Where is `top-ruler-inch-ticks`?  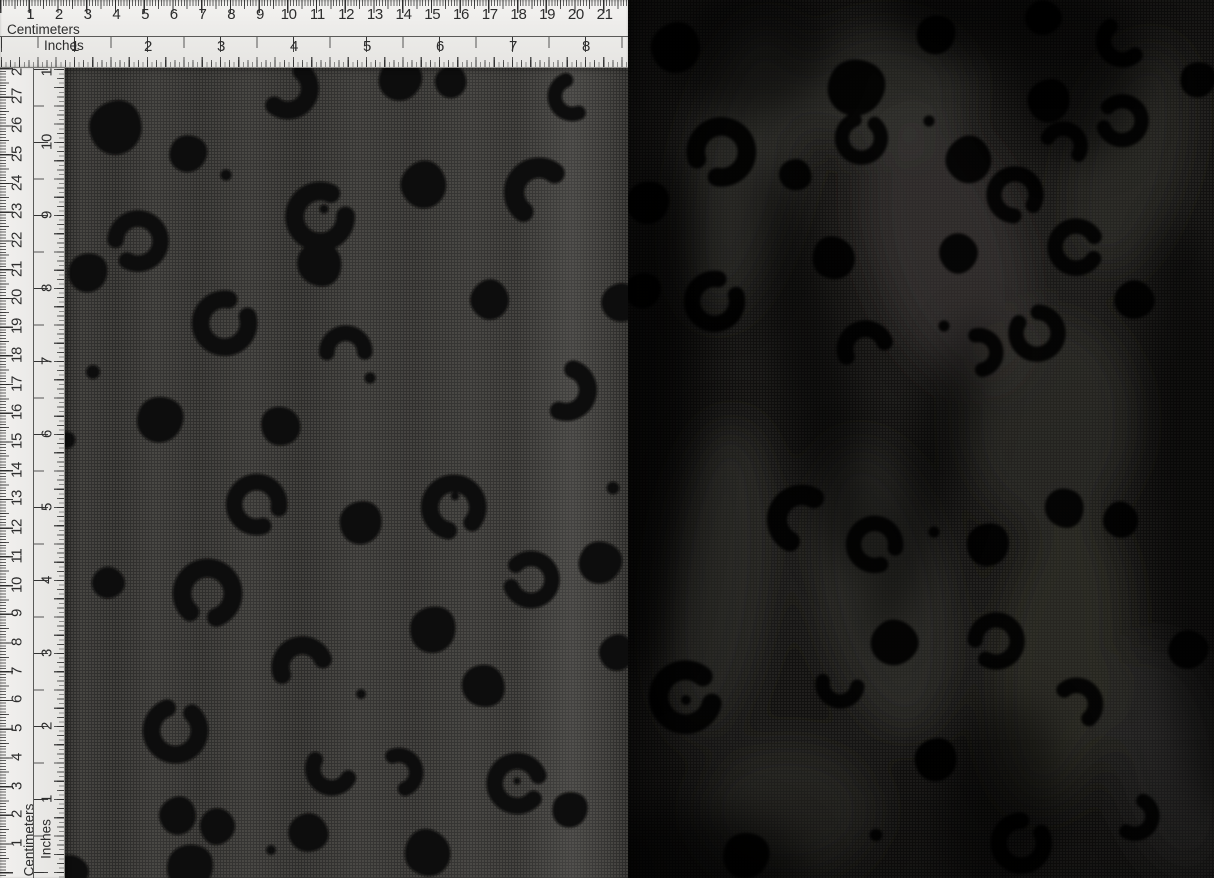 top-ruler-inch-ticks is located at coordinates (314, 44).